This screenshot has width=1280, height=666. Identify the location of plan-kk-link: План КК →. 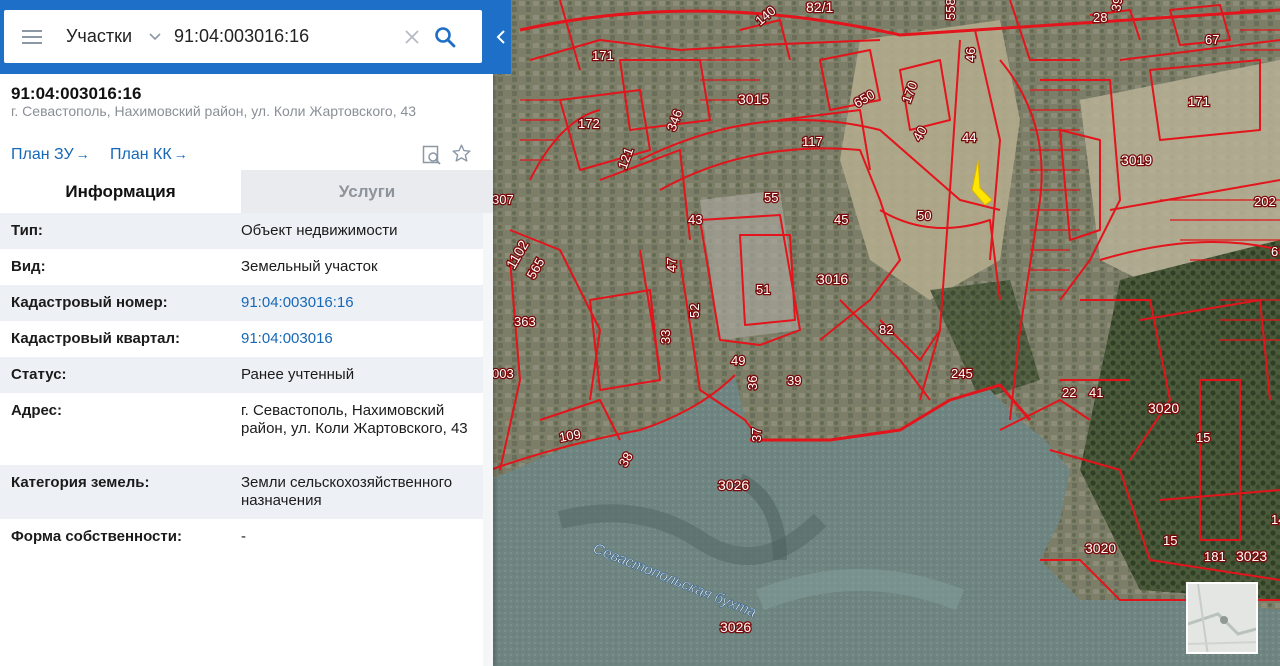
(149, 155).